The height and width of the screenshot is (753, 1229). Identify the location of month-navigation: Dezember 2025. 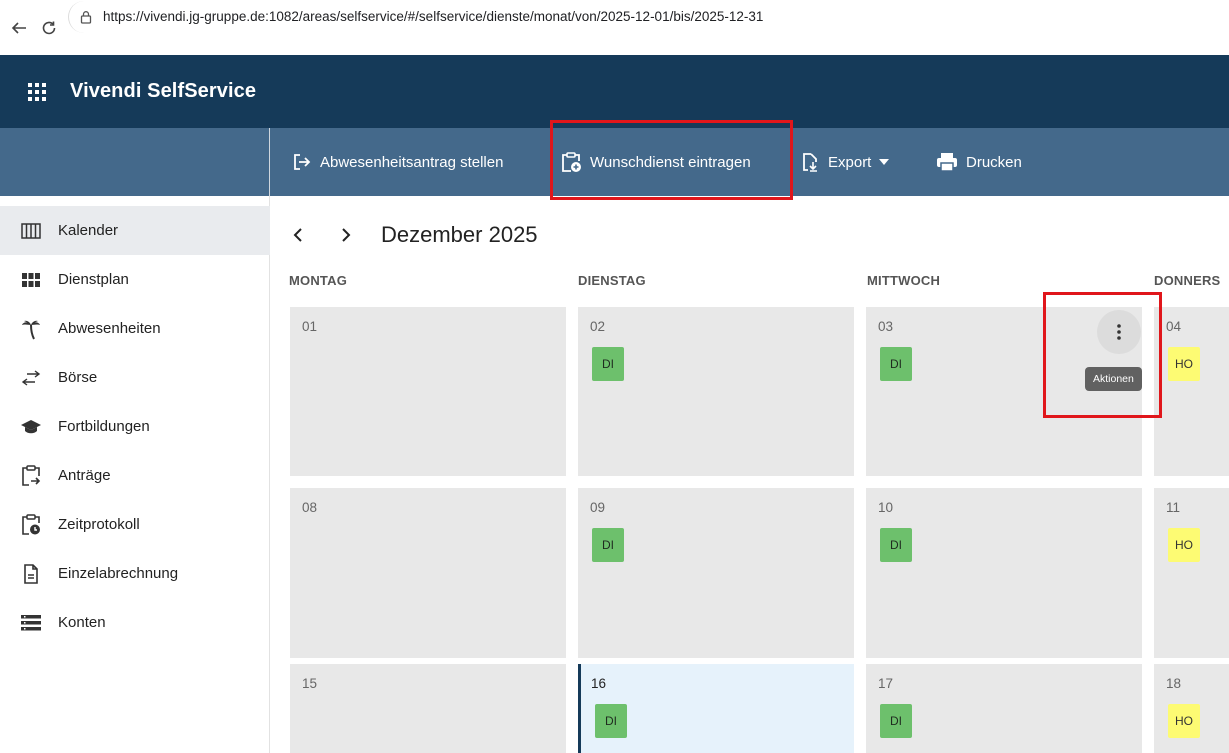
(412, 235).